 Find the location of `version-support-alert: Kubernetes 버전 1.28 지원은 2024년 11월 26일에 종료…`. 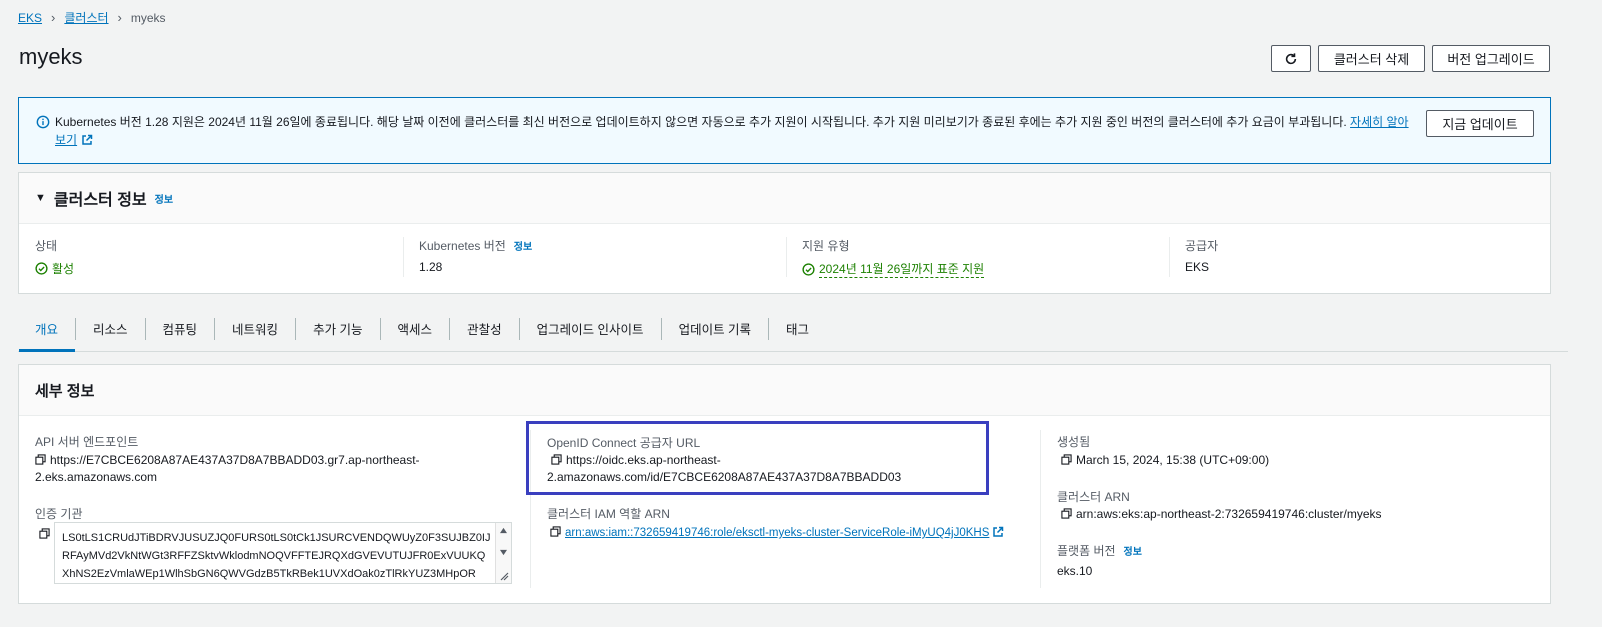

version-support-alert: Kubernetes 버전 1.28 지원은 2024년 11월 26일에 종료… is located at coordinates (784, 130).